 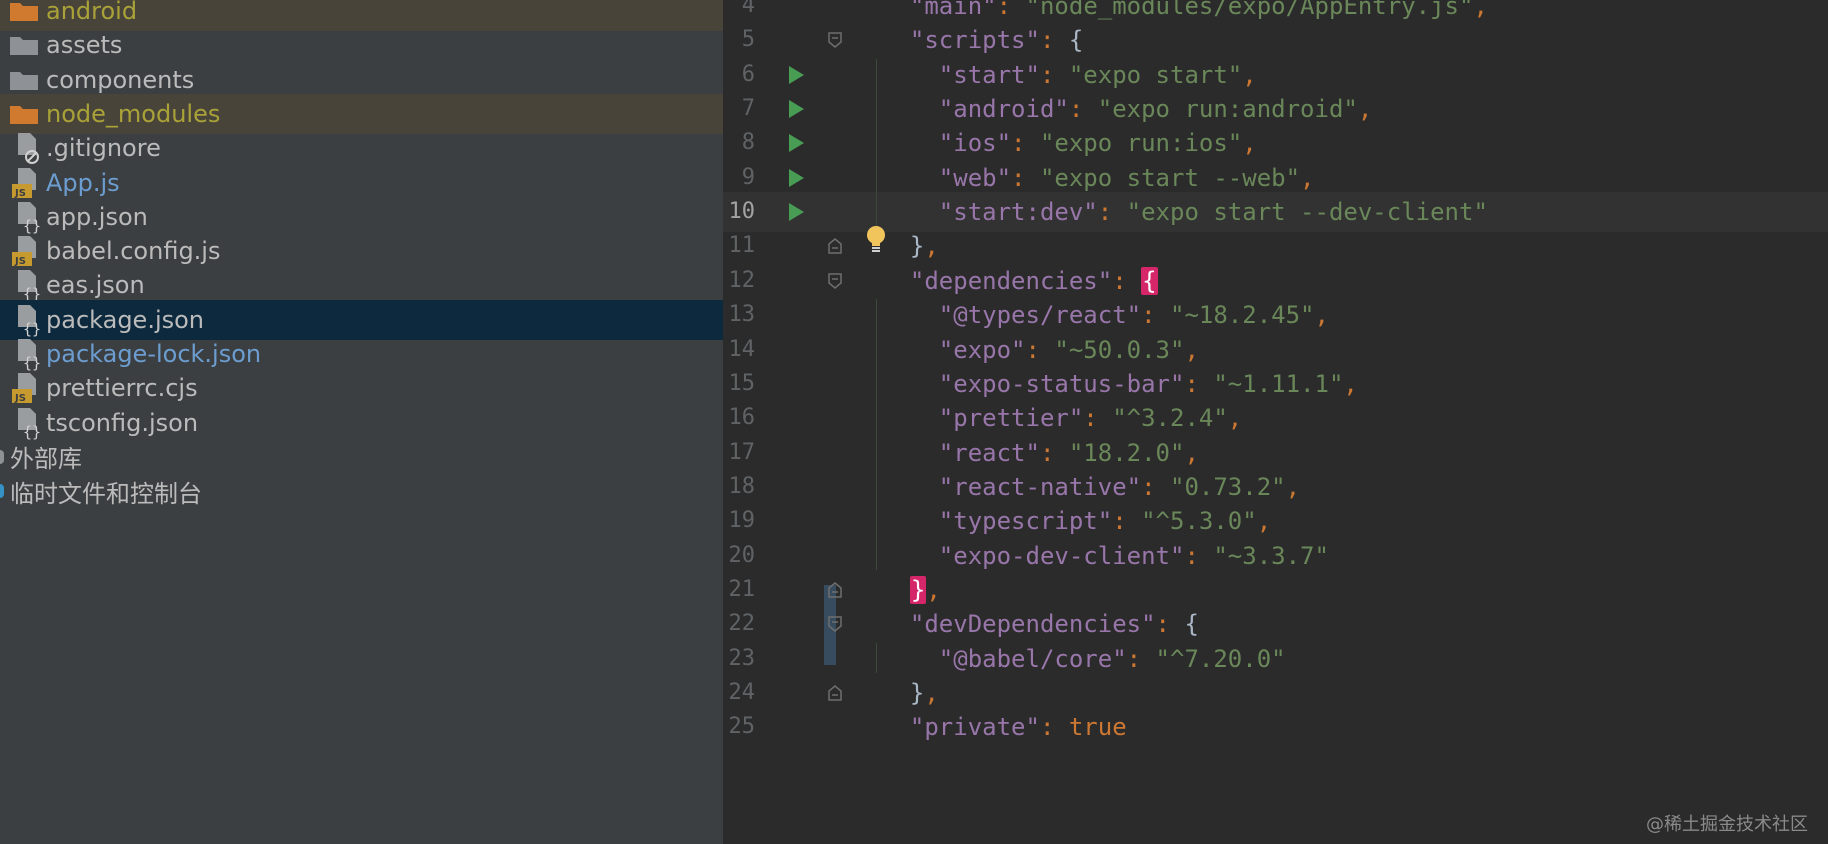 I want to click on watermark: @稀土掘金技术社区, so click(x=1727, y=824).